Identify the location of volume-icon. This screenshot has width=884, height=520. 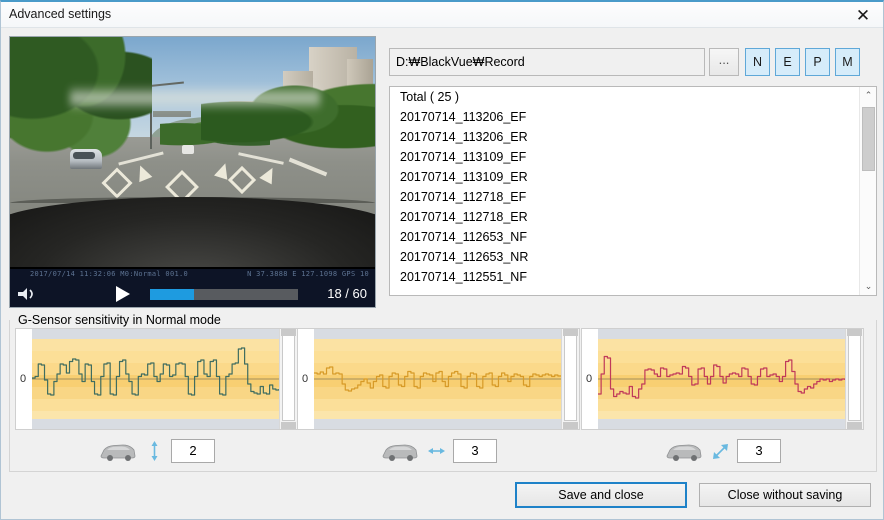
(26, 294).